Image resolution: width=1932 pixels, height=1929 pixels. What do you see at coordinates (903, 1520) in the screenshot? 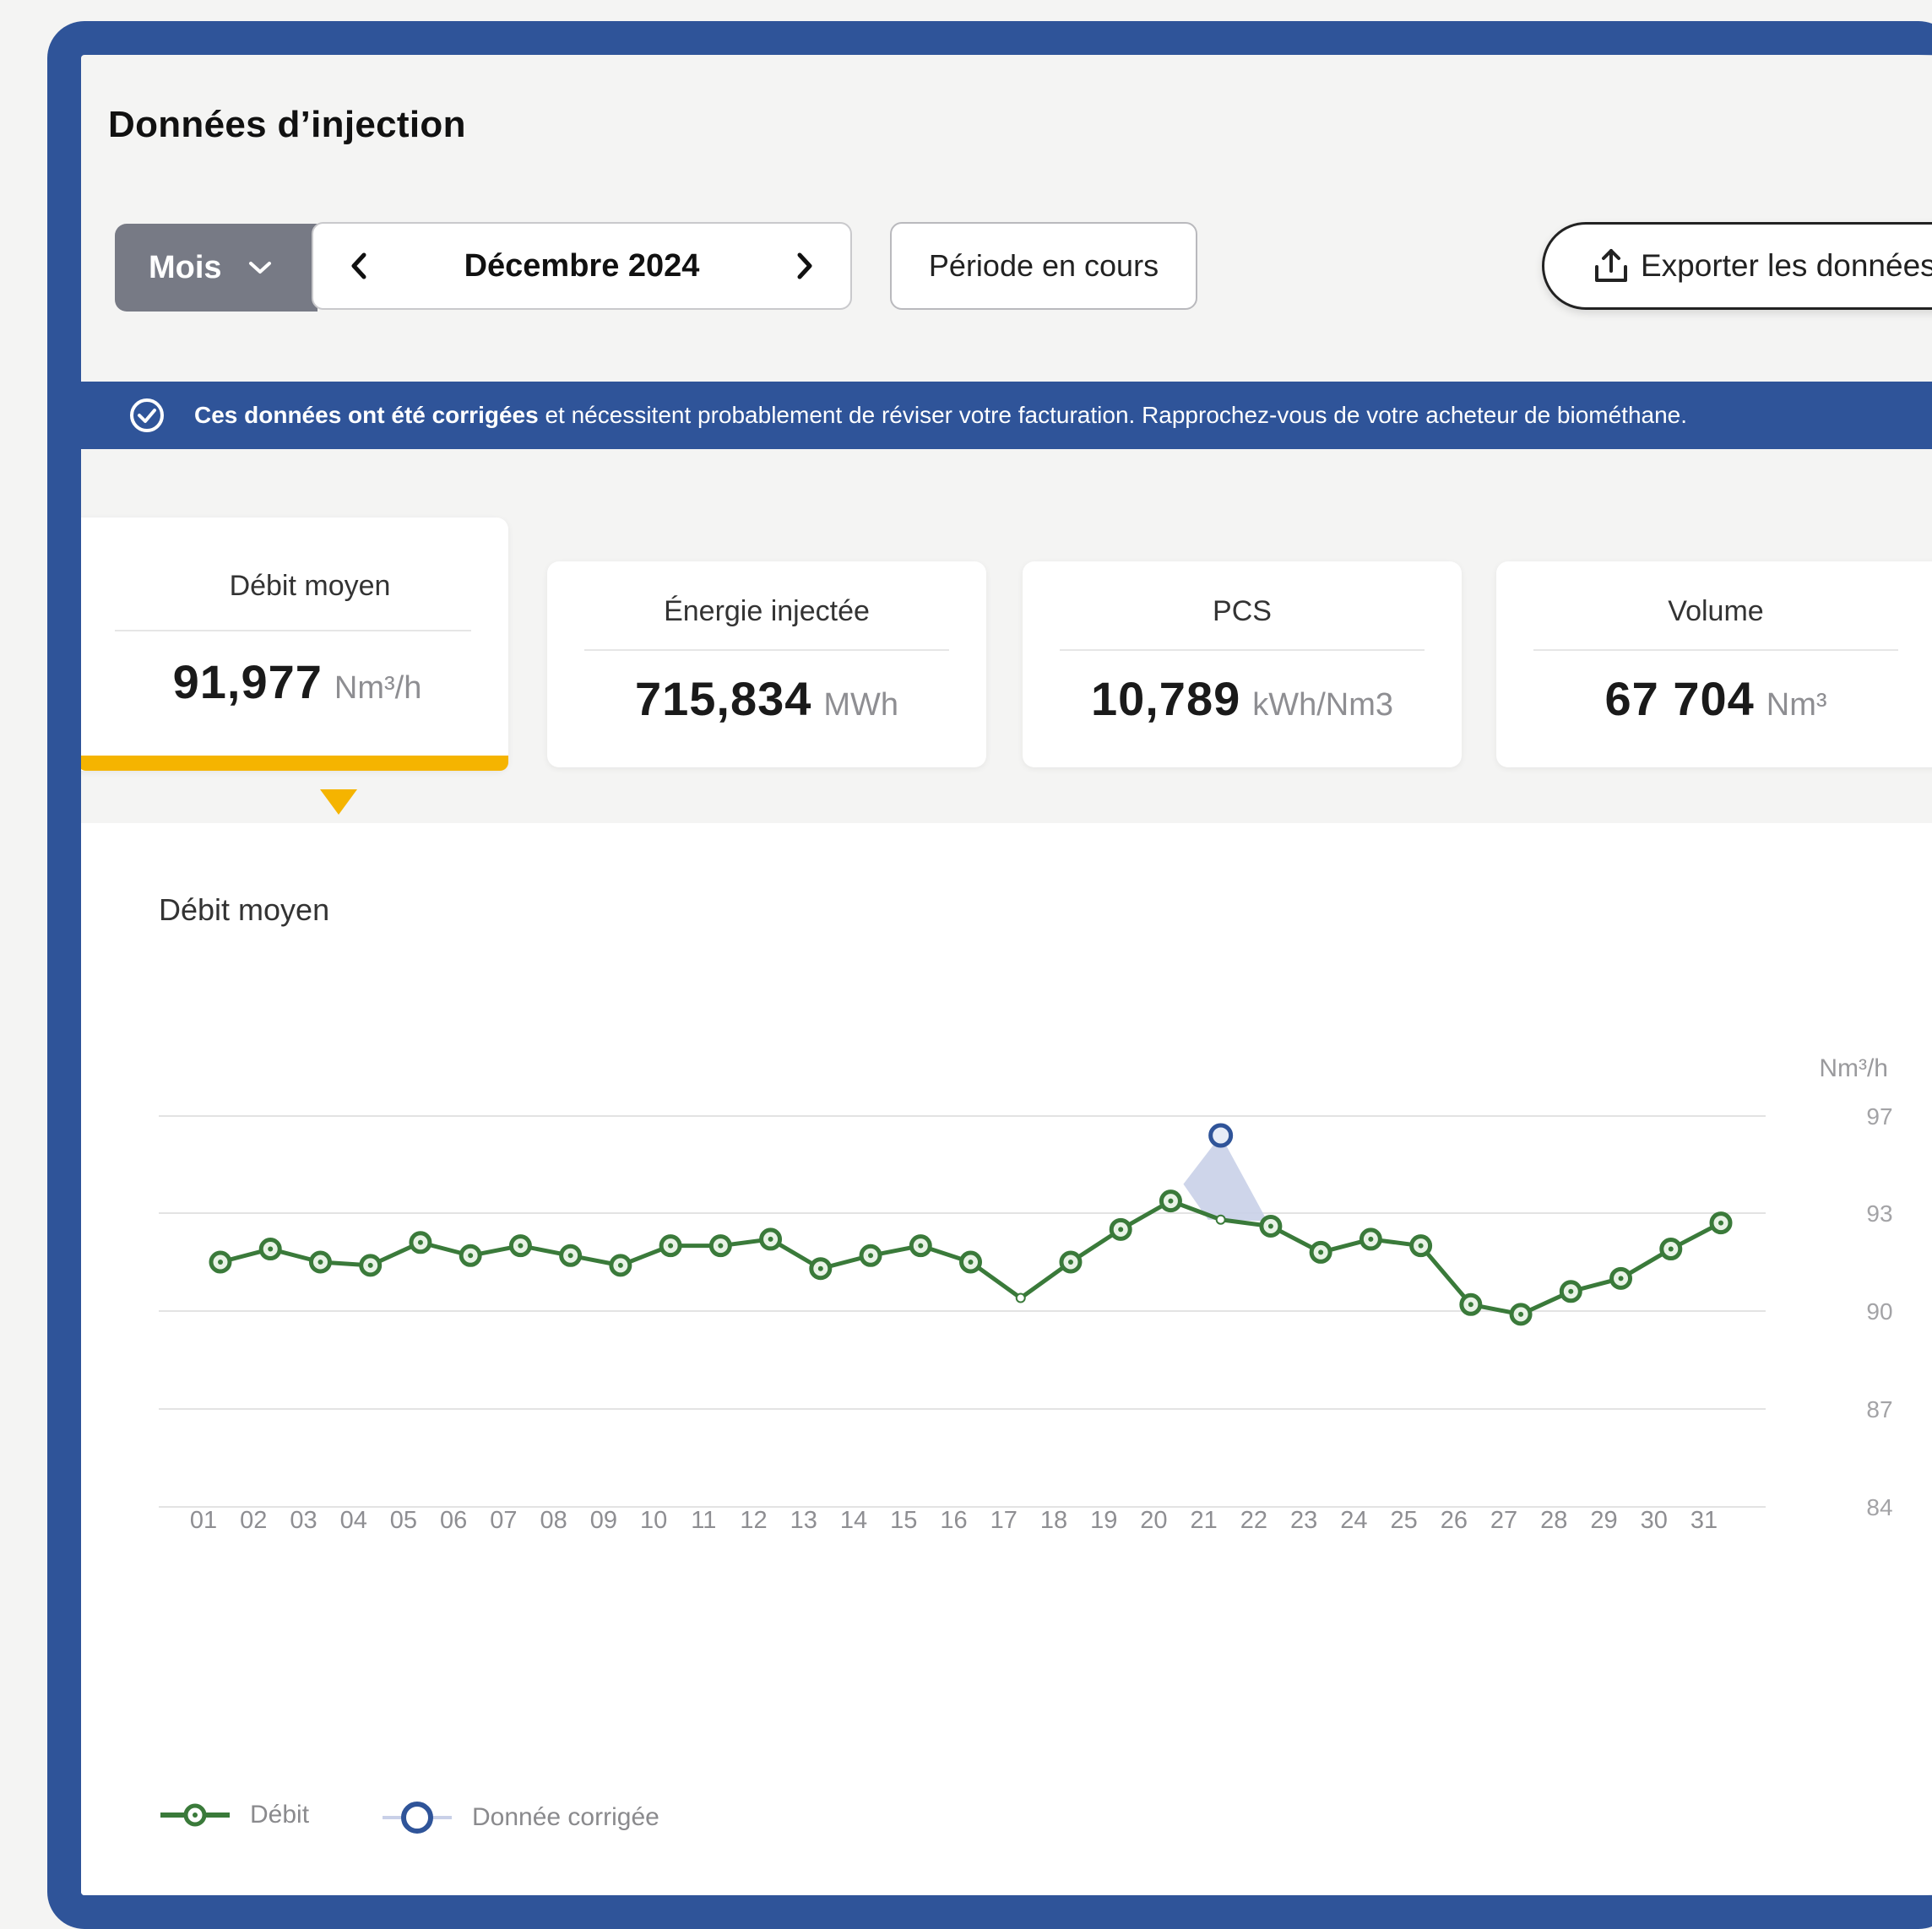
I see `x-tick-label: 15` at bounding box center [903, 1520].